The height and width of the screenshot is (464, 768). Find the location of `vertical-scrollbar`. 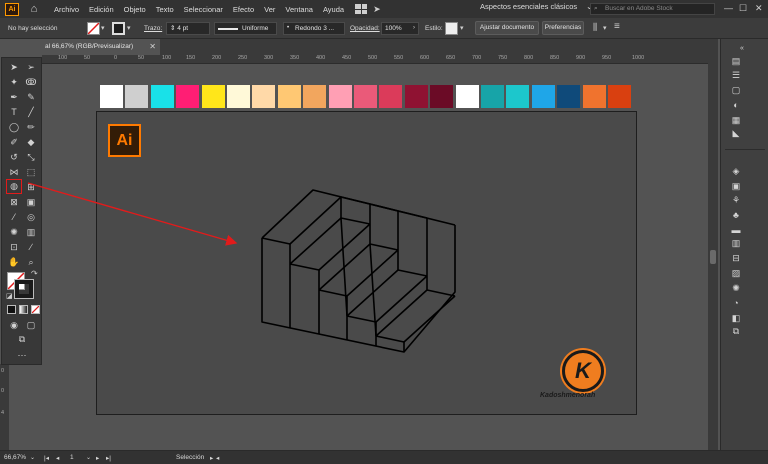

vertical-scrollbar is located at coordinates (713, 252).